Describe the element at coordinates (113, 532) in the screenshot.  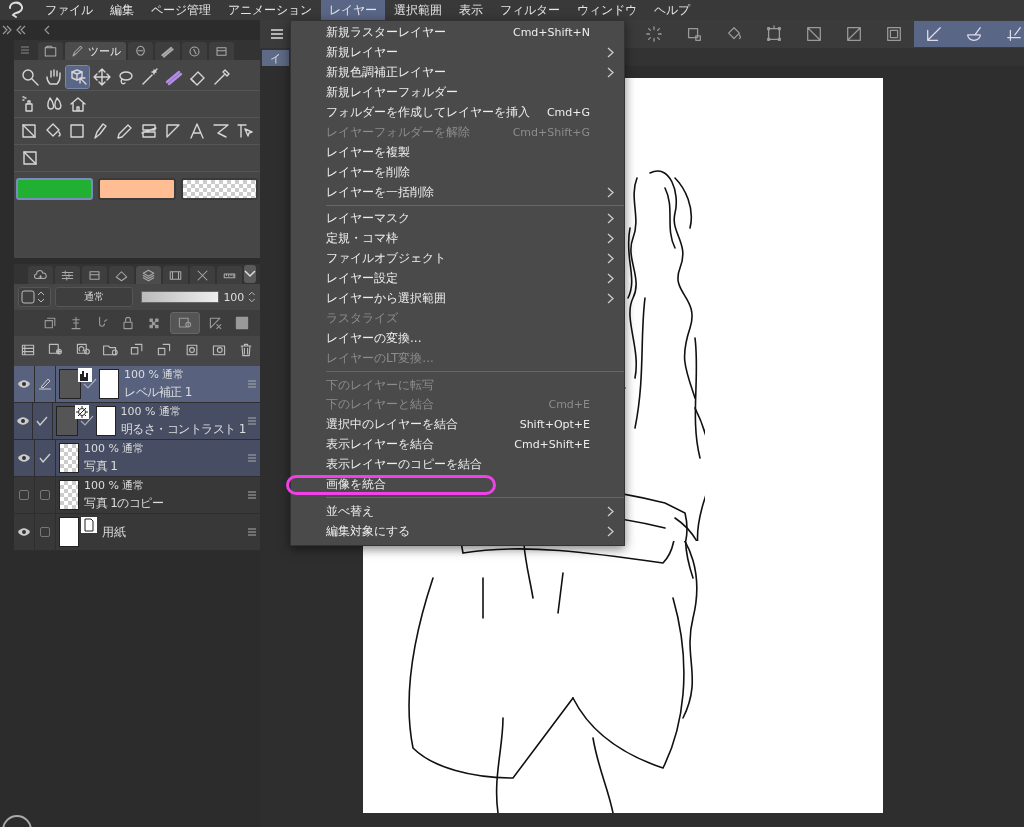
I see `layer-name: 用紙` at that location.